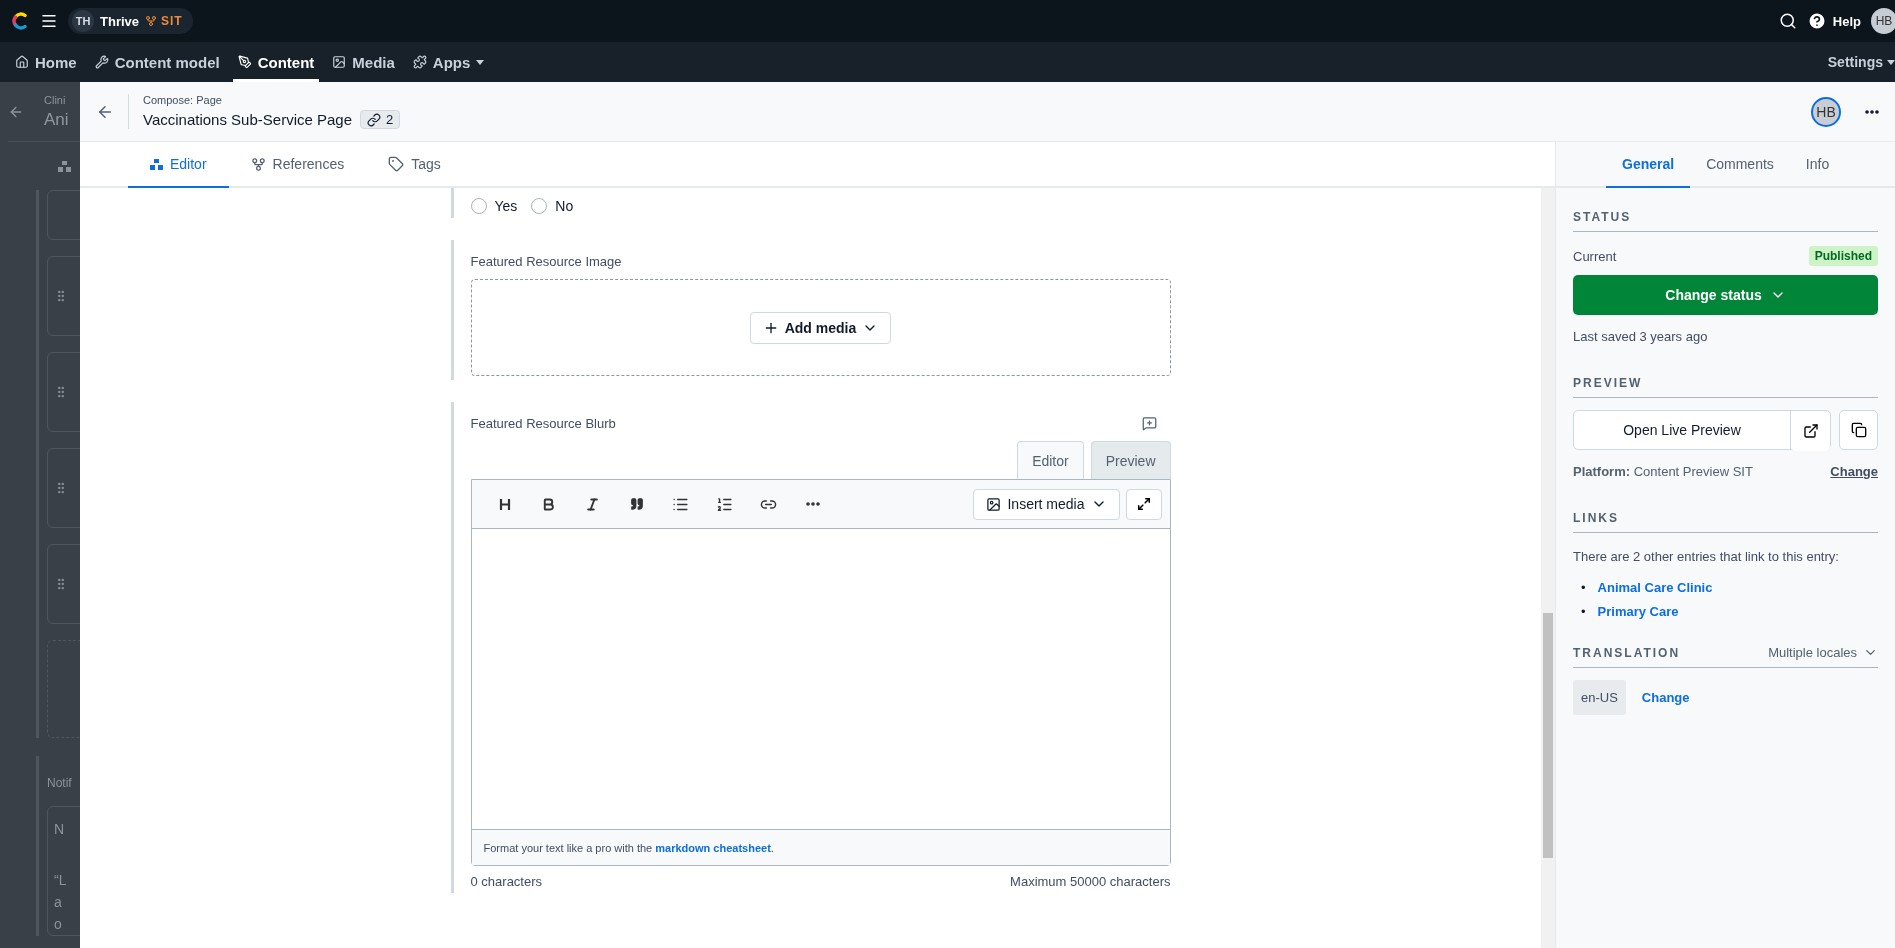 The height and width of the screenshot is (948, 1895). I want to click on logo-icon, so click(21, 21).